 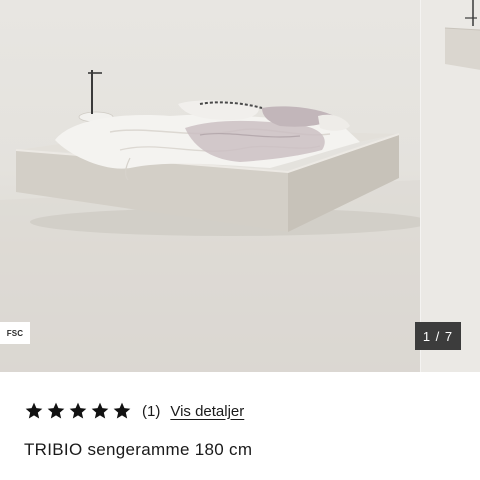 I want to click on review-count: (1), so click(x=151, y=411).